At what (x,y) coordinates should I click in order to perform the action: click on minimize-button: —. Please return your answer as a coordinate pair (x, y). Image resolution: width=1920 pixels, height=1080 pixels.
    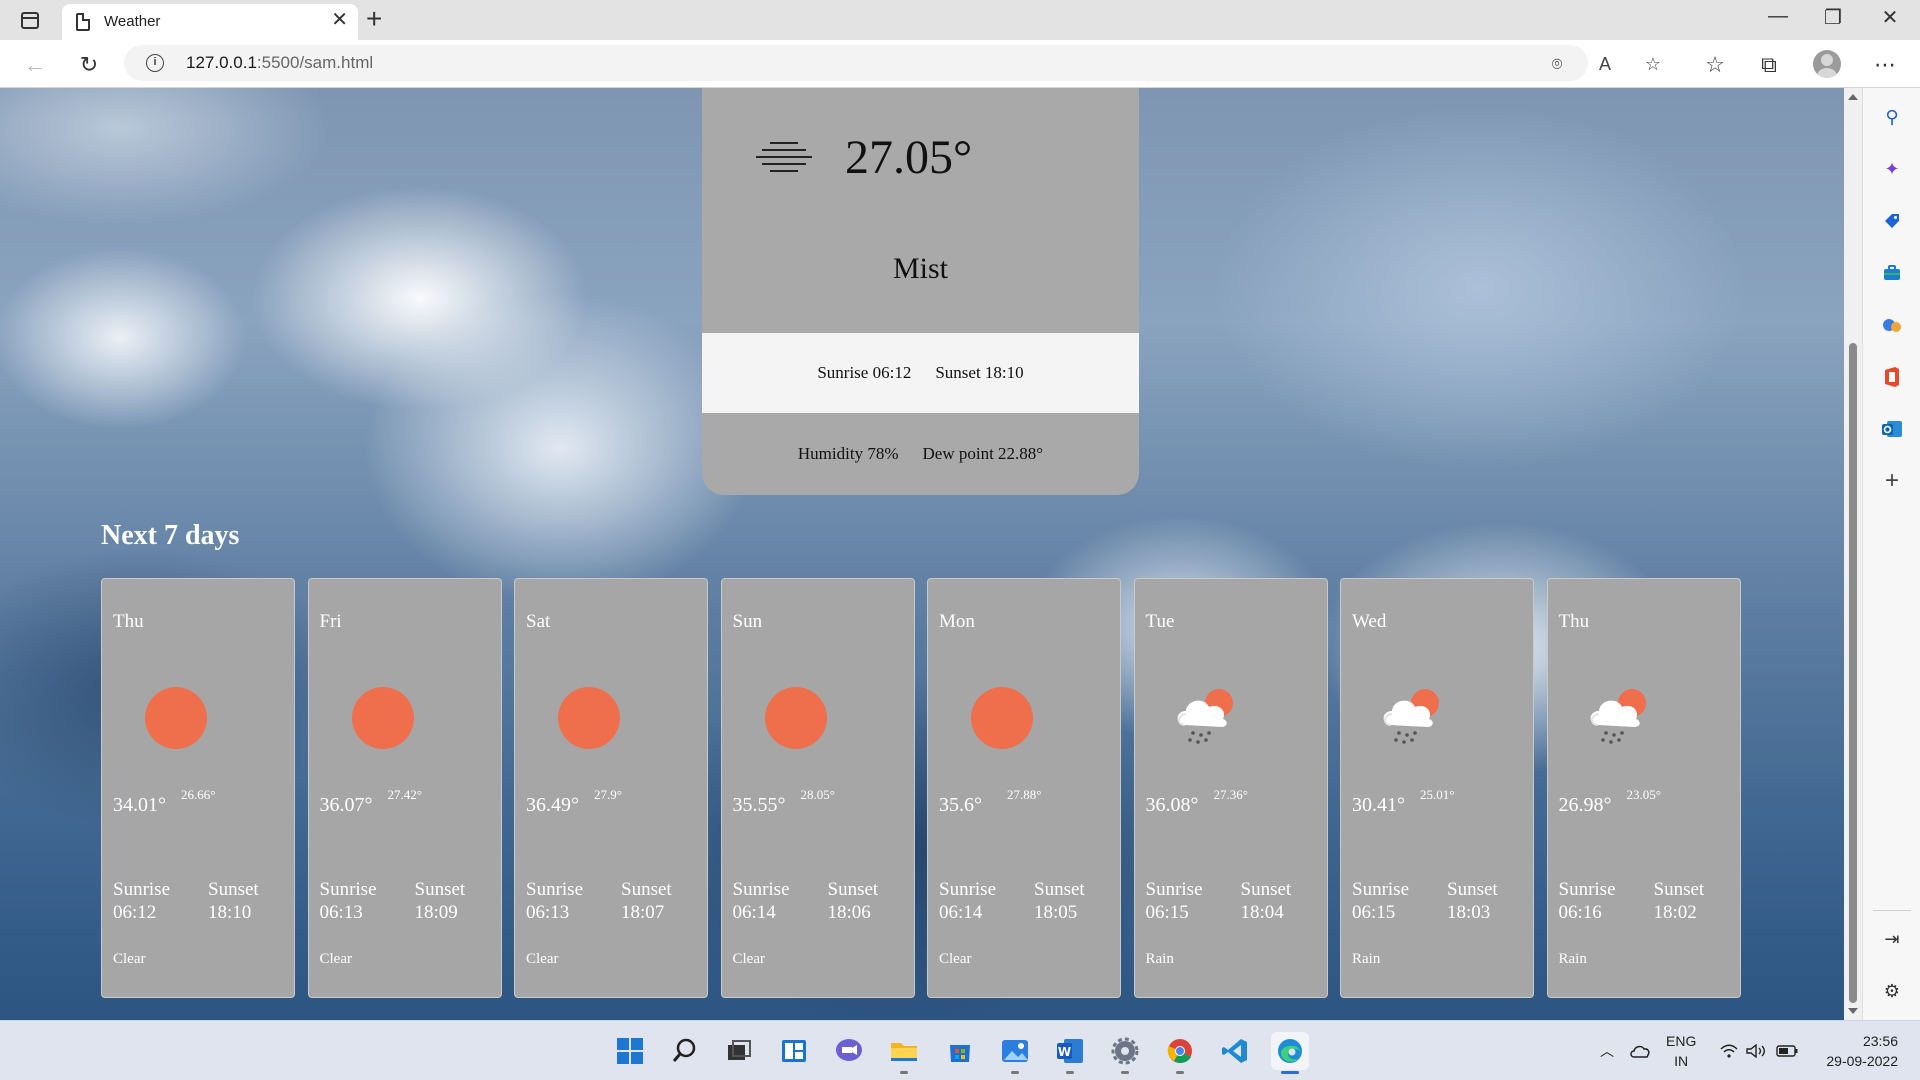
    Looking at the image, I should click on (1778, 16).